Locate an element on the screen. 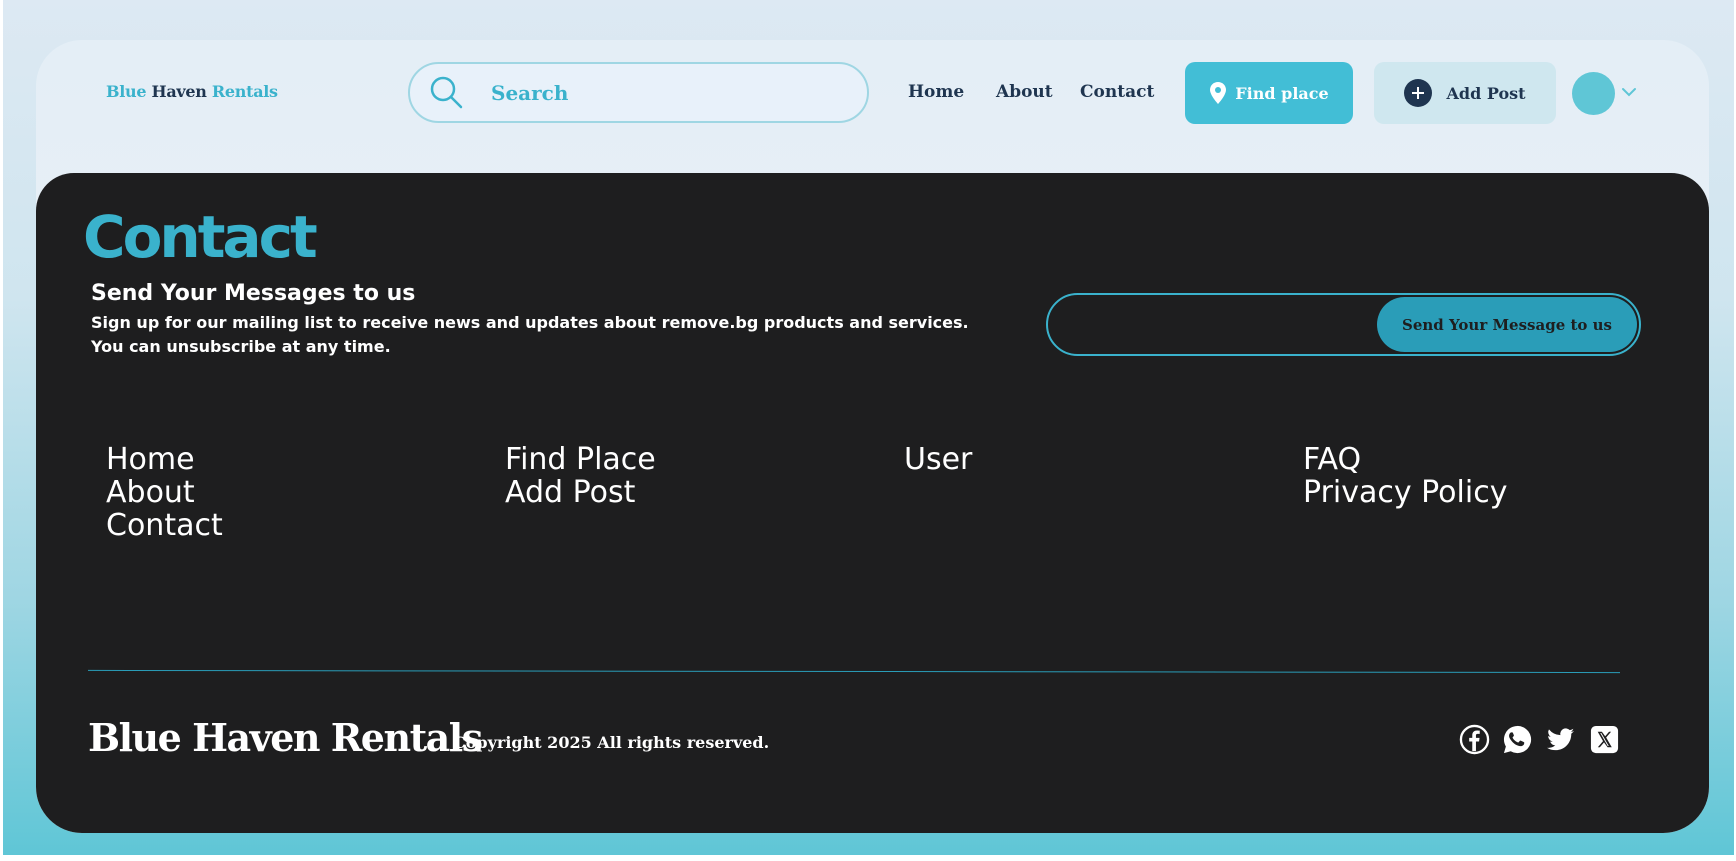  facebook-icon is located at coordinates (1474, 739).